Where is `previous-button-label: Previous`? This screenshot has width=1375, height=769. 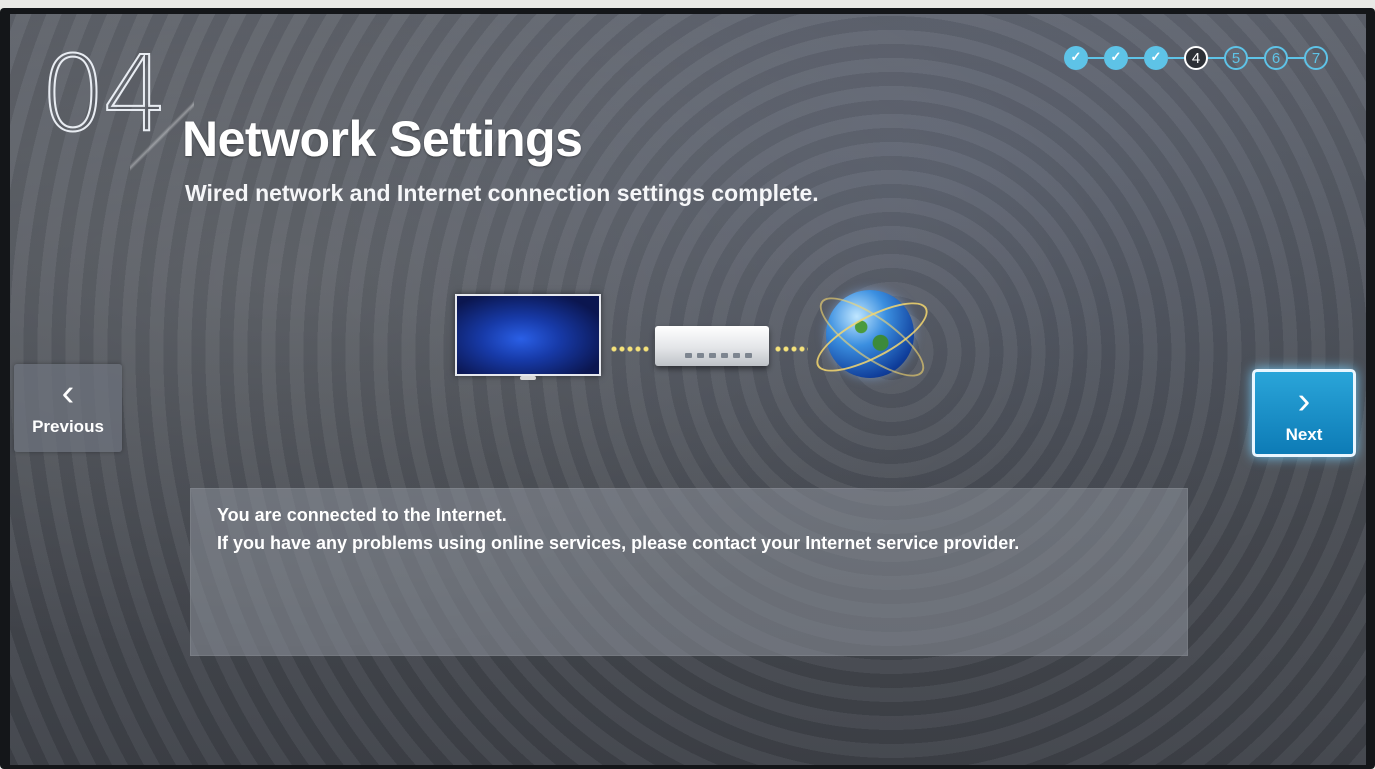 previous-button-label: Previous is located at coordinates (68, 426).